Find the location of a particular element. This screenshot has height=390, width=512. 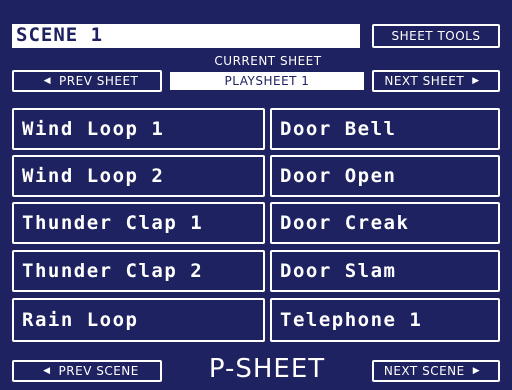

sound-button-door-bell: Door Bell is located at coordinates (385, 129).